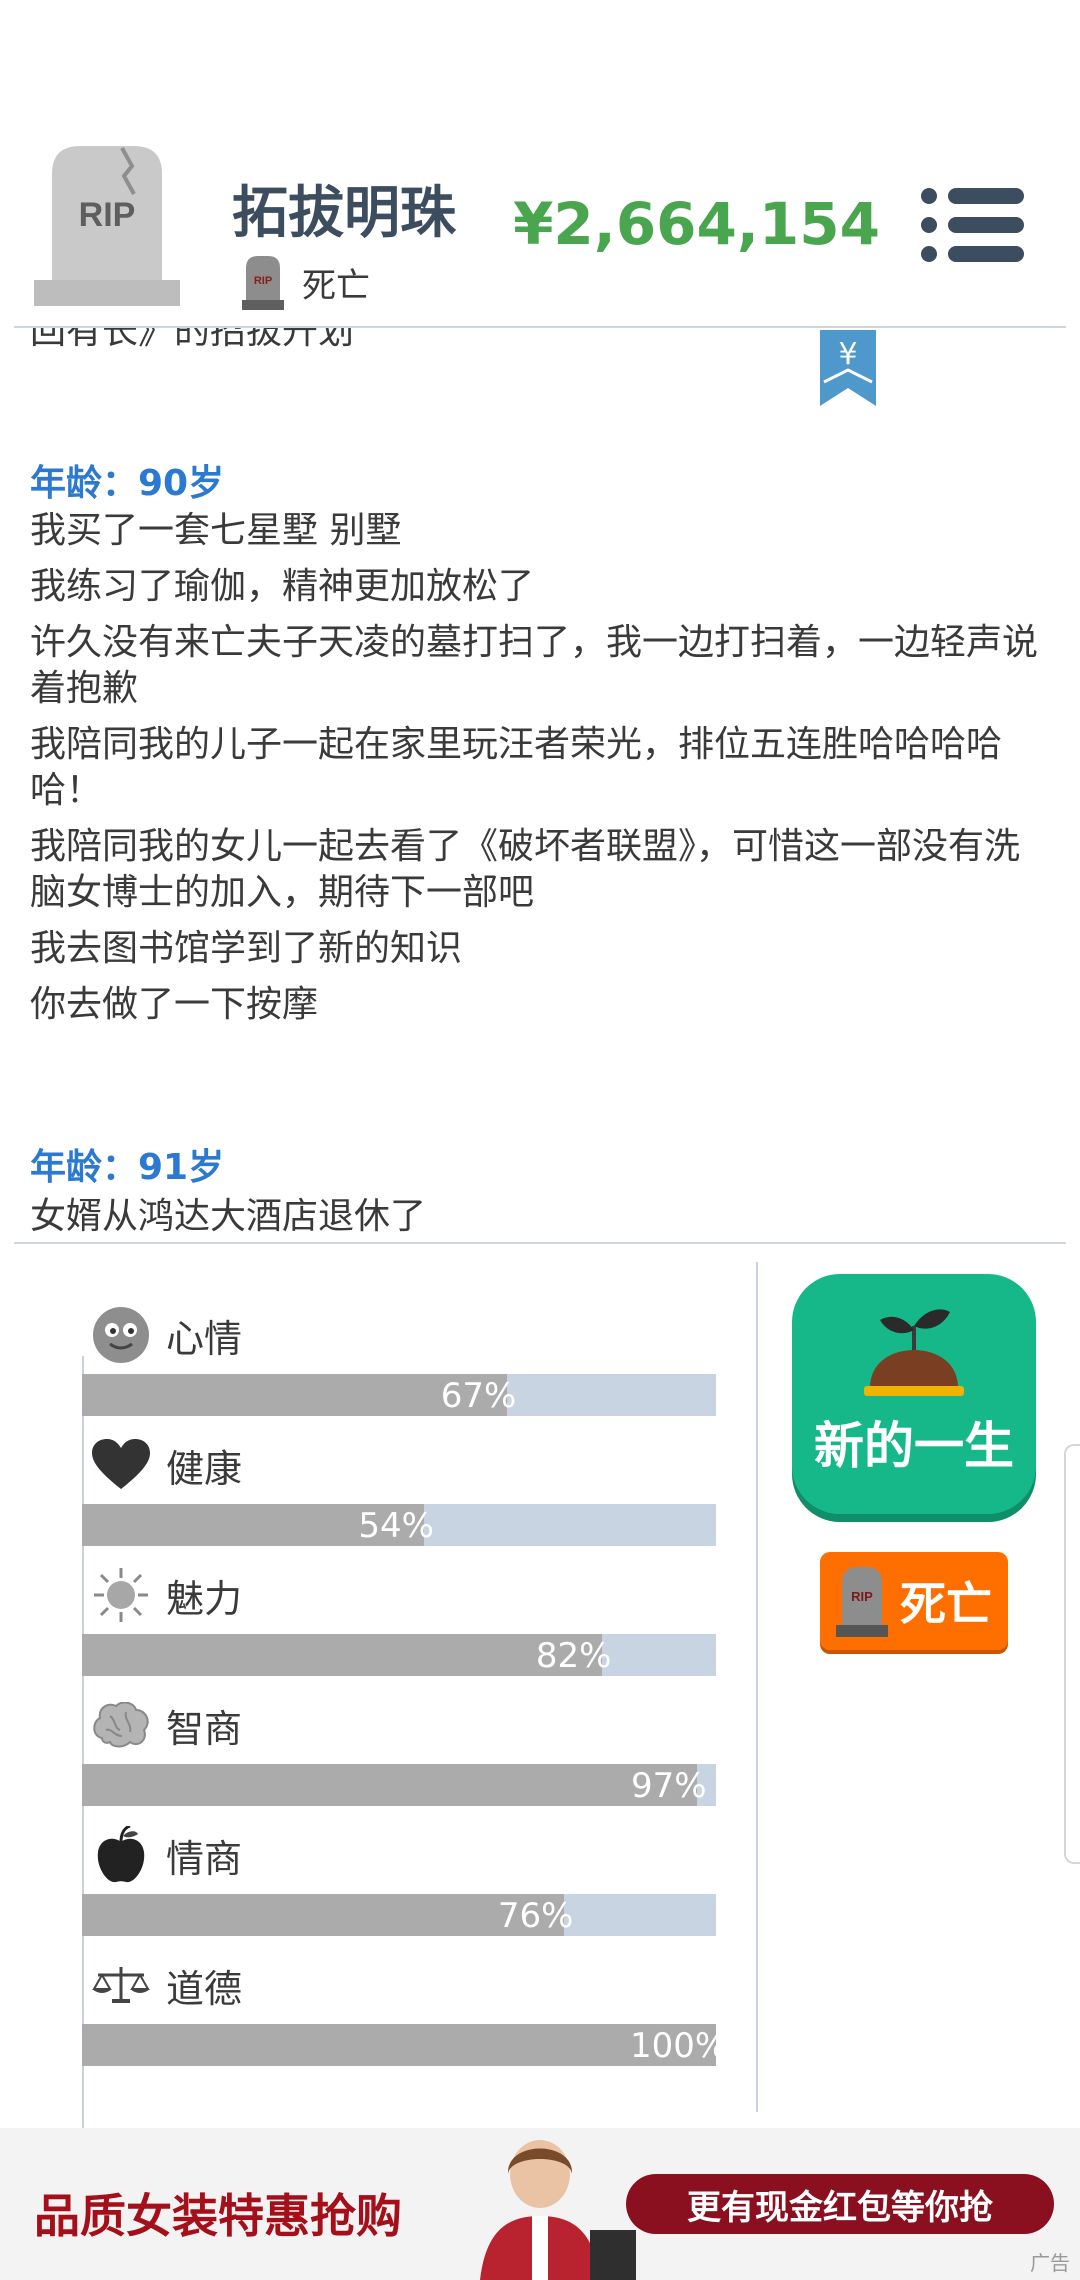 The image size is (1080, 2280). I want to click on stat-bar: 76%, so click(399, 1915).